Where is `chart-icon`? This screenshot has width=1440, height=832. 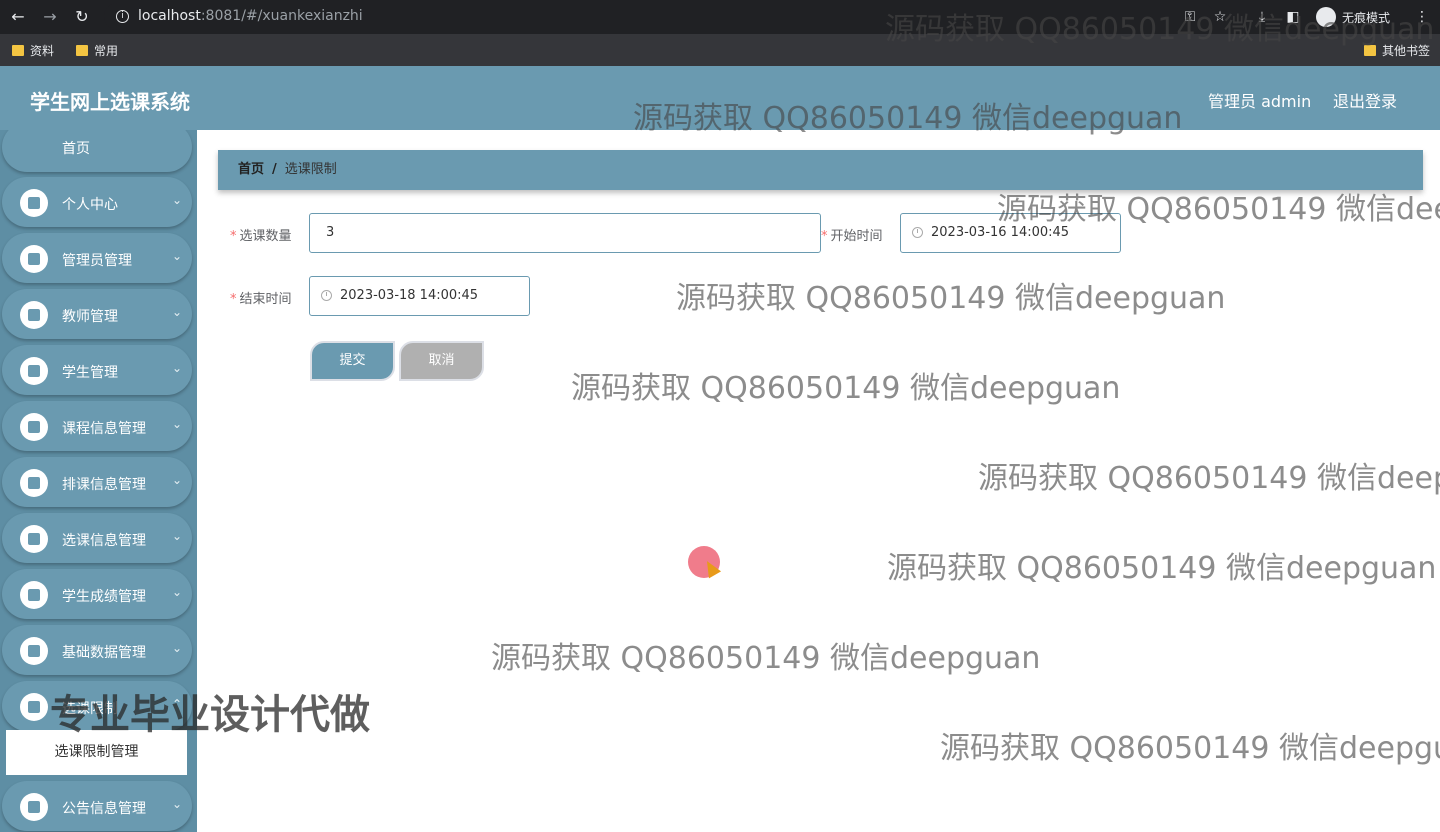 chart-icon is located at coordinates (34, 651).